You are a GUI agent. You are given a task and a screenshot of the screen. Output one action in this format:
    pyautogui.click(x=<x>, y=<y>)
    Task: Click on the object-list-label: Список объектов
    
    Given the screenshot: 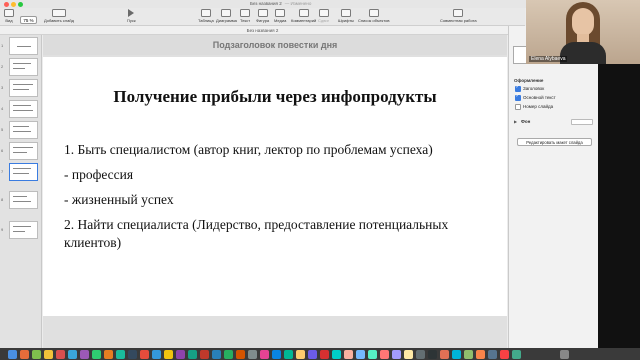 What is the action you would take?
    pyautogui.click(x=374, y=20)
    